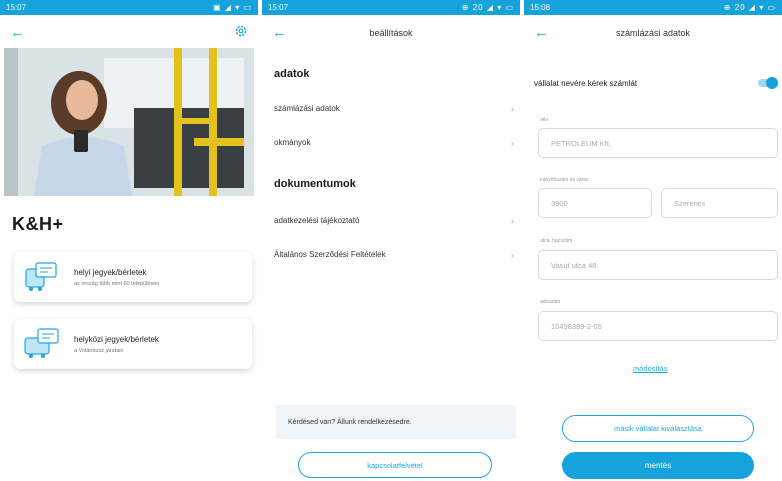 This screenshot has width=782, height=481. I want to click on status-bar: 15:08 ⊕ 20 ◢ ▾ ▭, so click(653, 7).